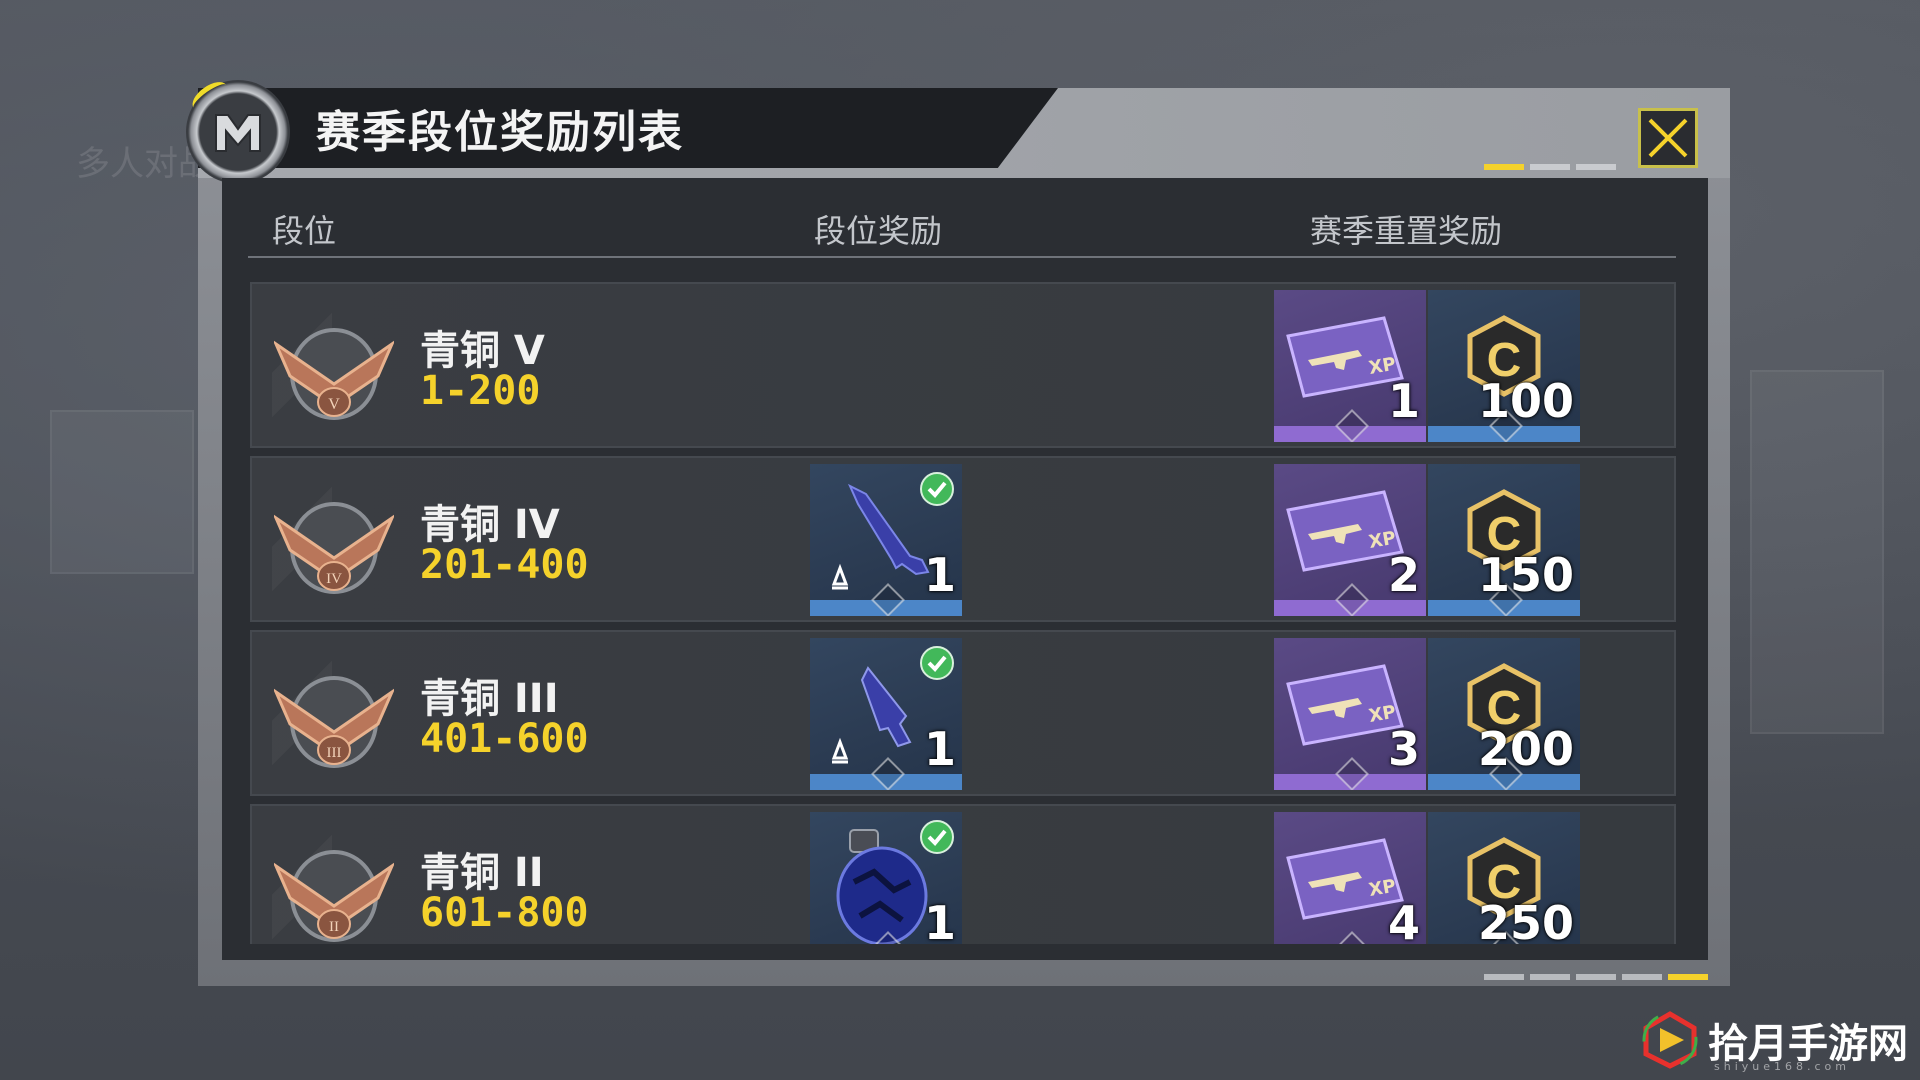 The width and height of the screenshot is (1920, 1080). I want to click on bronze-rank-badge-icon: V, so click(334, 374).